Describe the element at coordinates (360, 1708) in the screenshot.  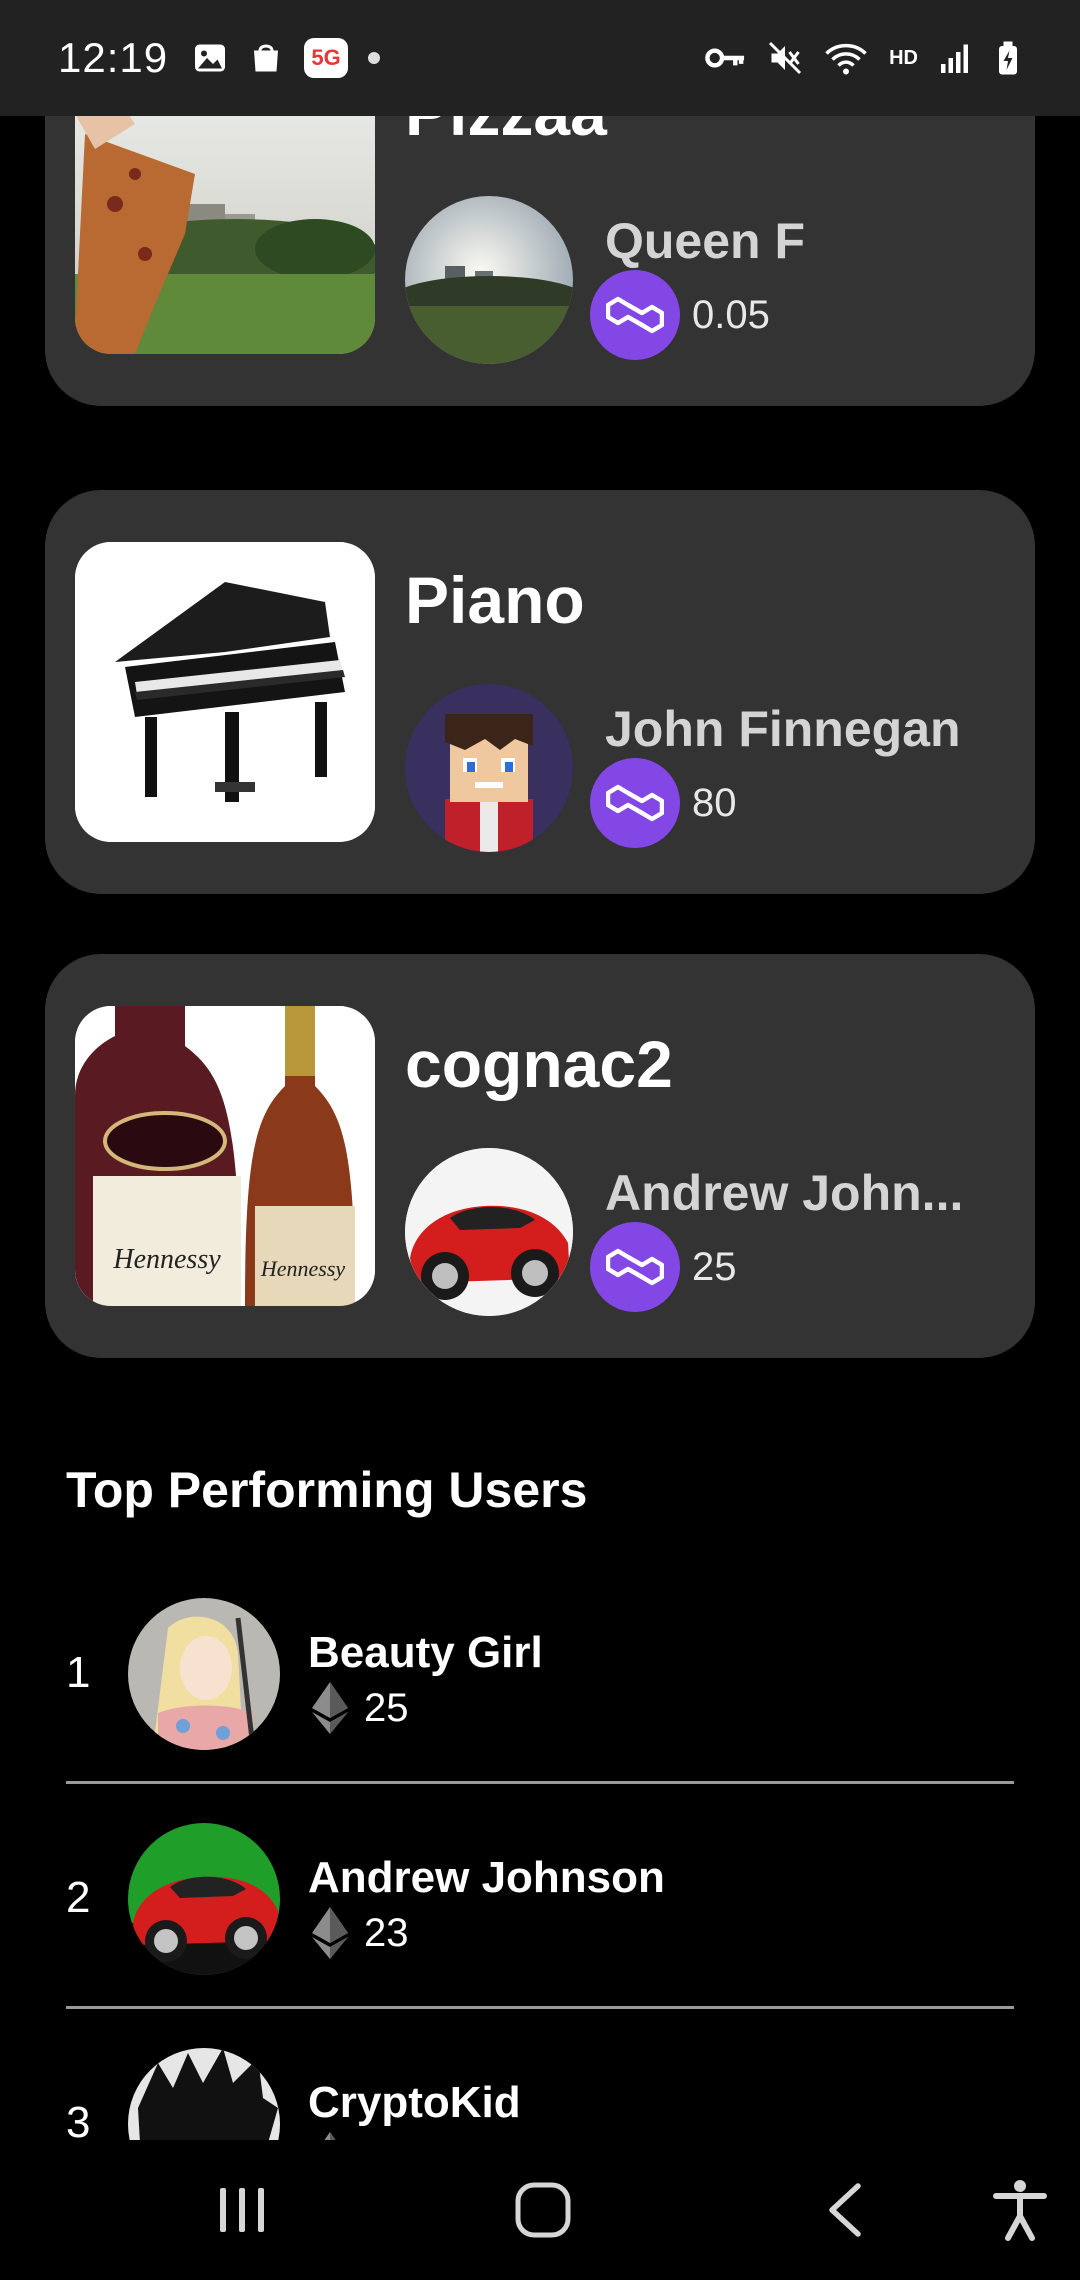
I see `user-score-row: 25` at that location.